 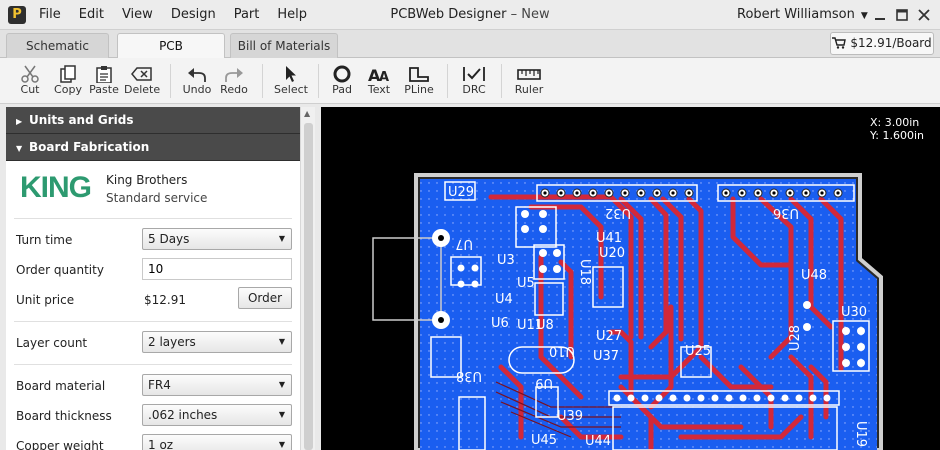 I want to click on price-per-board-button: $12.91/Board, so click(x=882, y=43).